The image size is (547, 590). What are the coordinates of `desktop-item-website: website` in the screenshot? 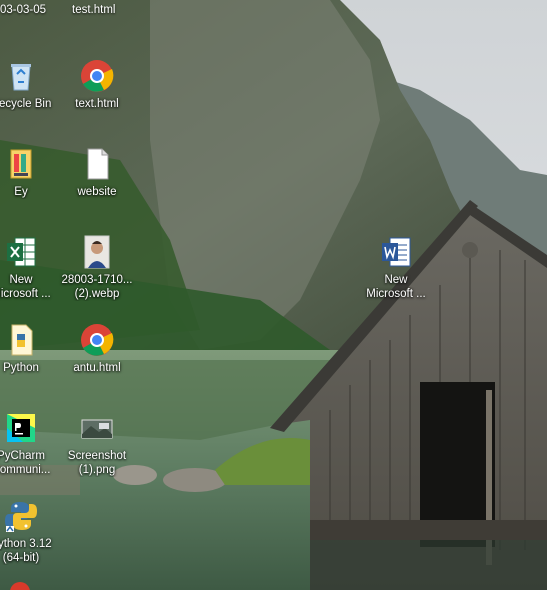 It's located at (97, 172).